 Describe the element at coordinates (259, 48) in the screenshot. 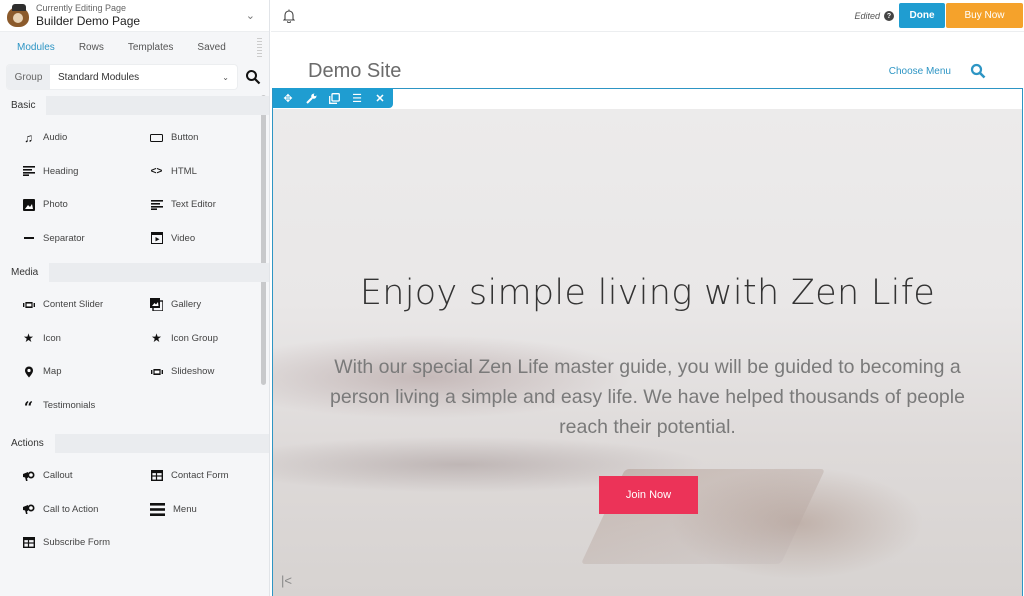

I see `drag-handle-icon` at that location.